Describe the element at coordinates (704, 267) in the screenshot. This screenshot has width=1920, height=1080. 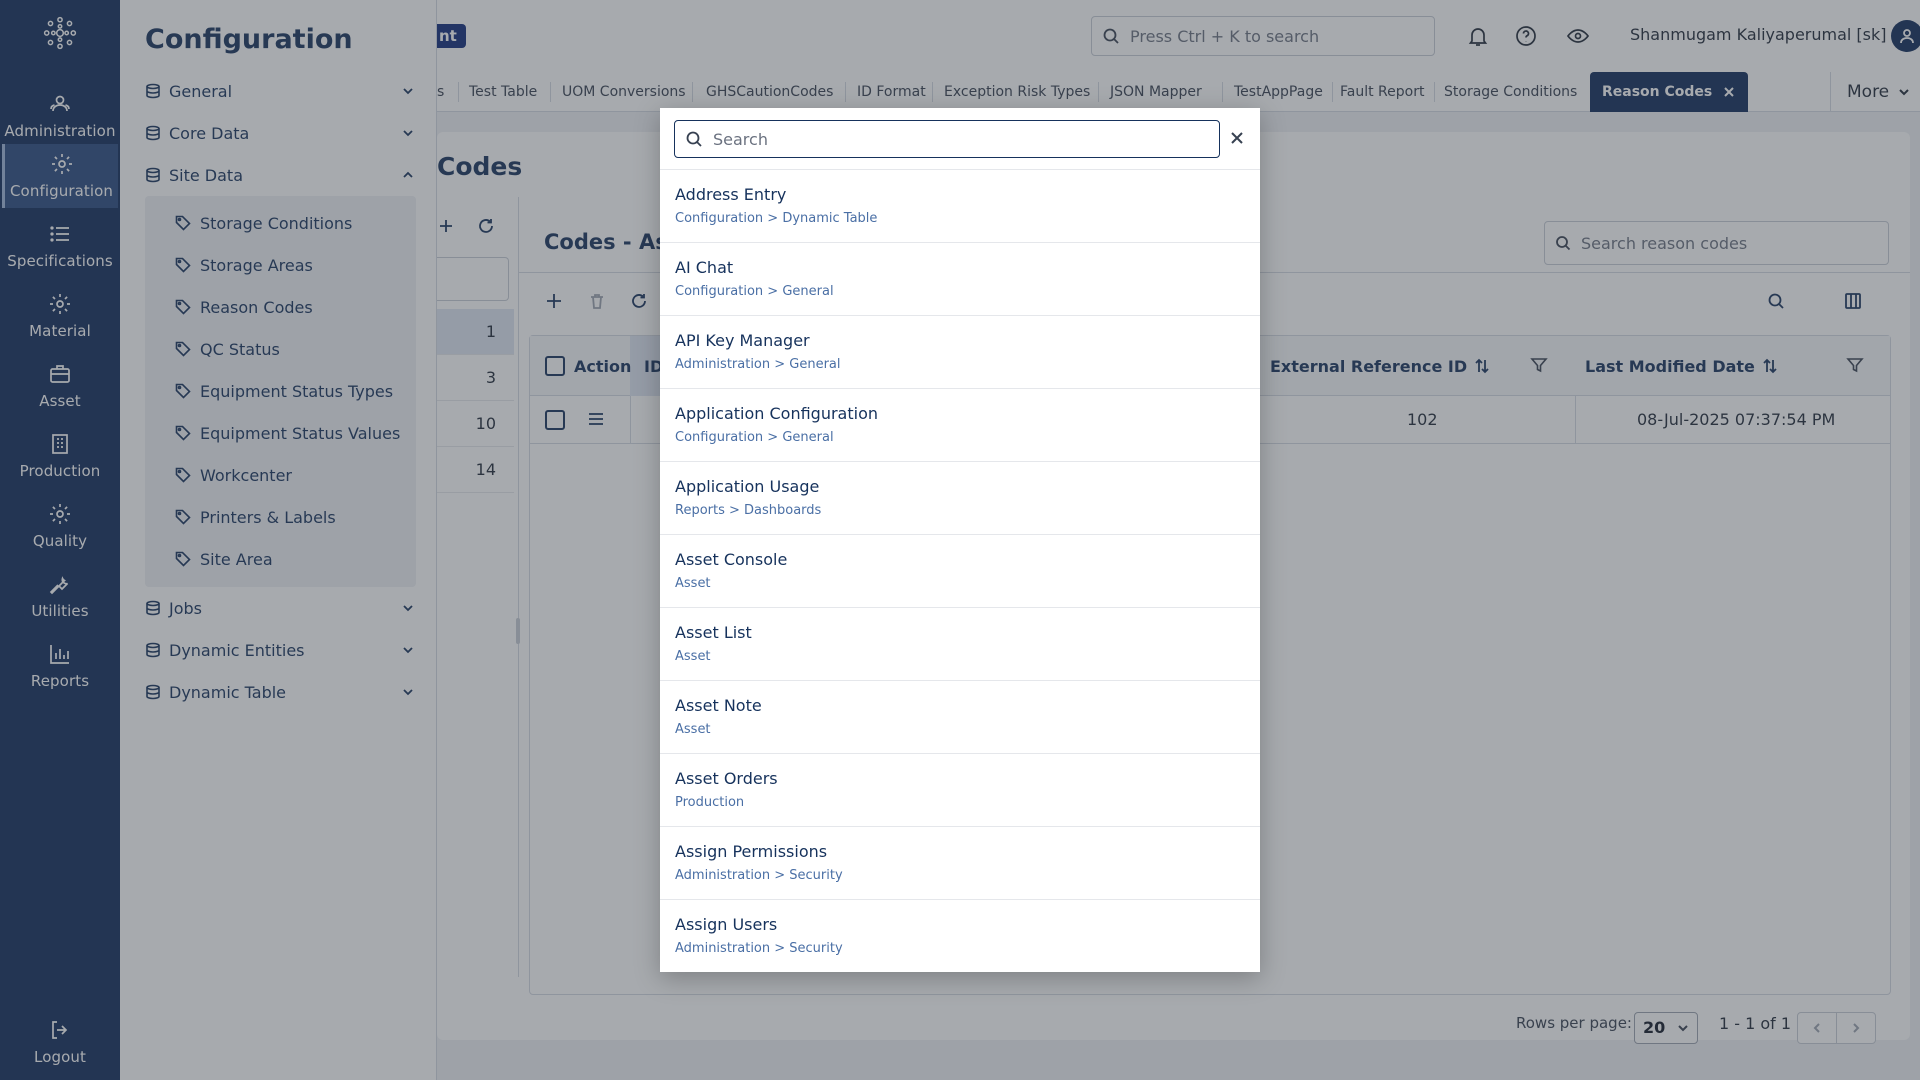
I see `result-title: AI Chat` at that location.